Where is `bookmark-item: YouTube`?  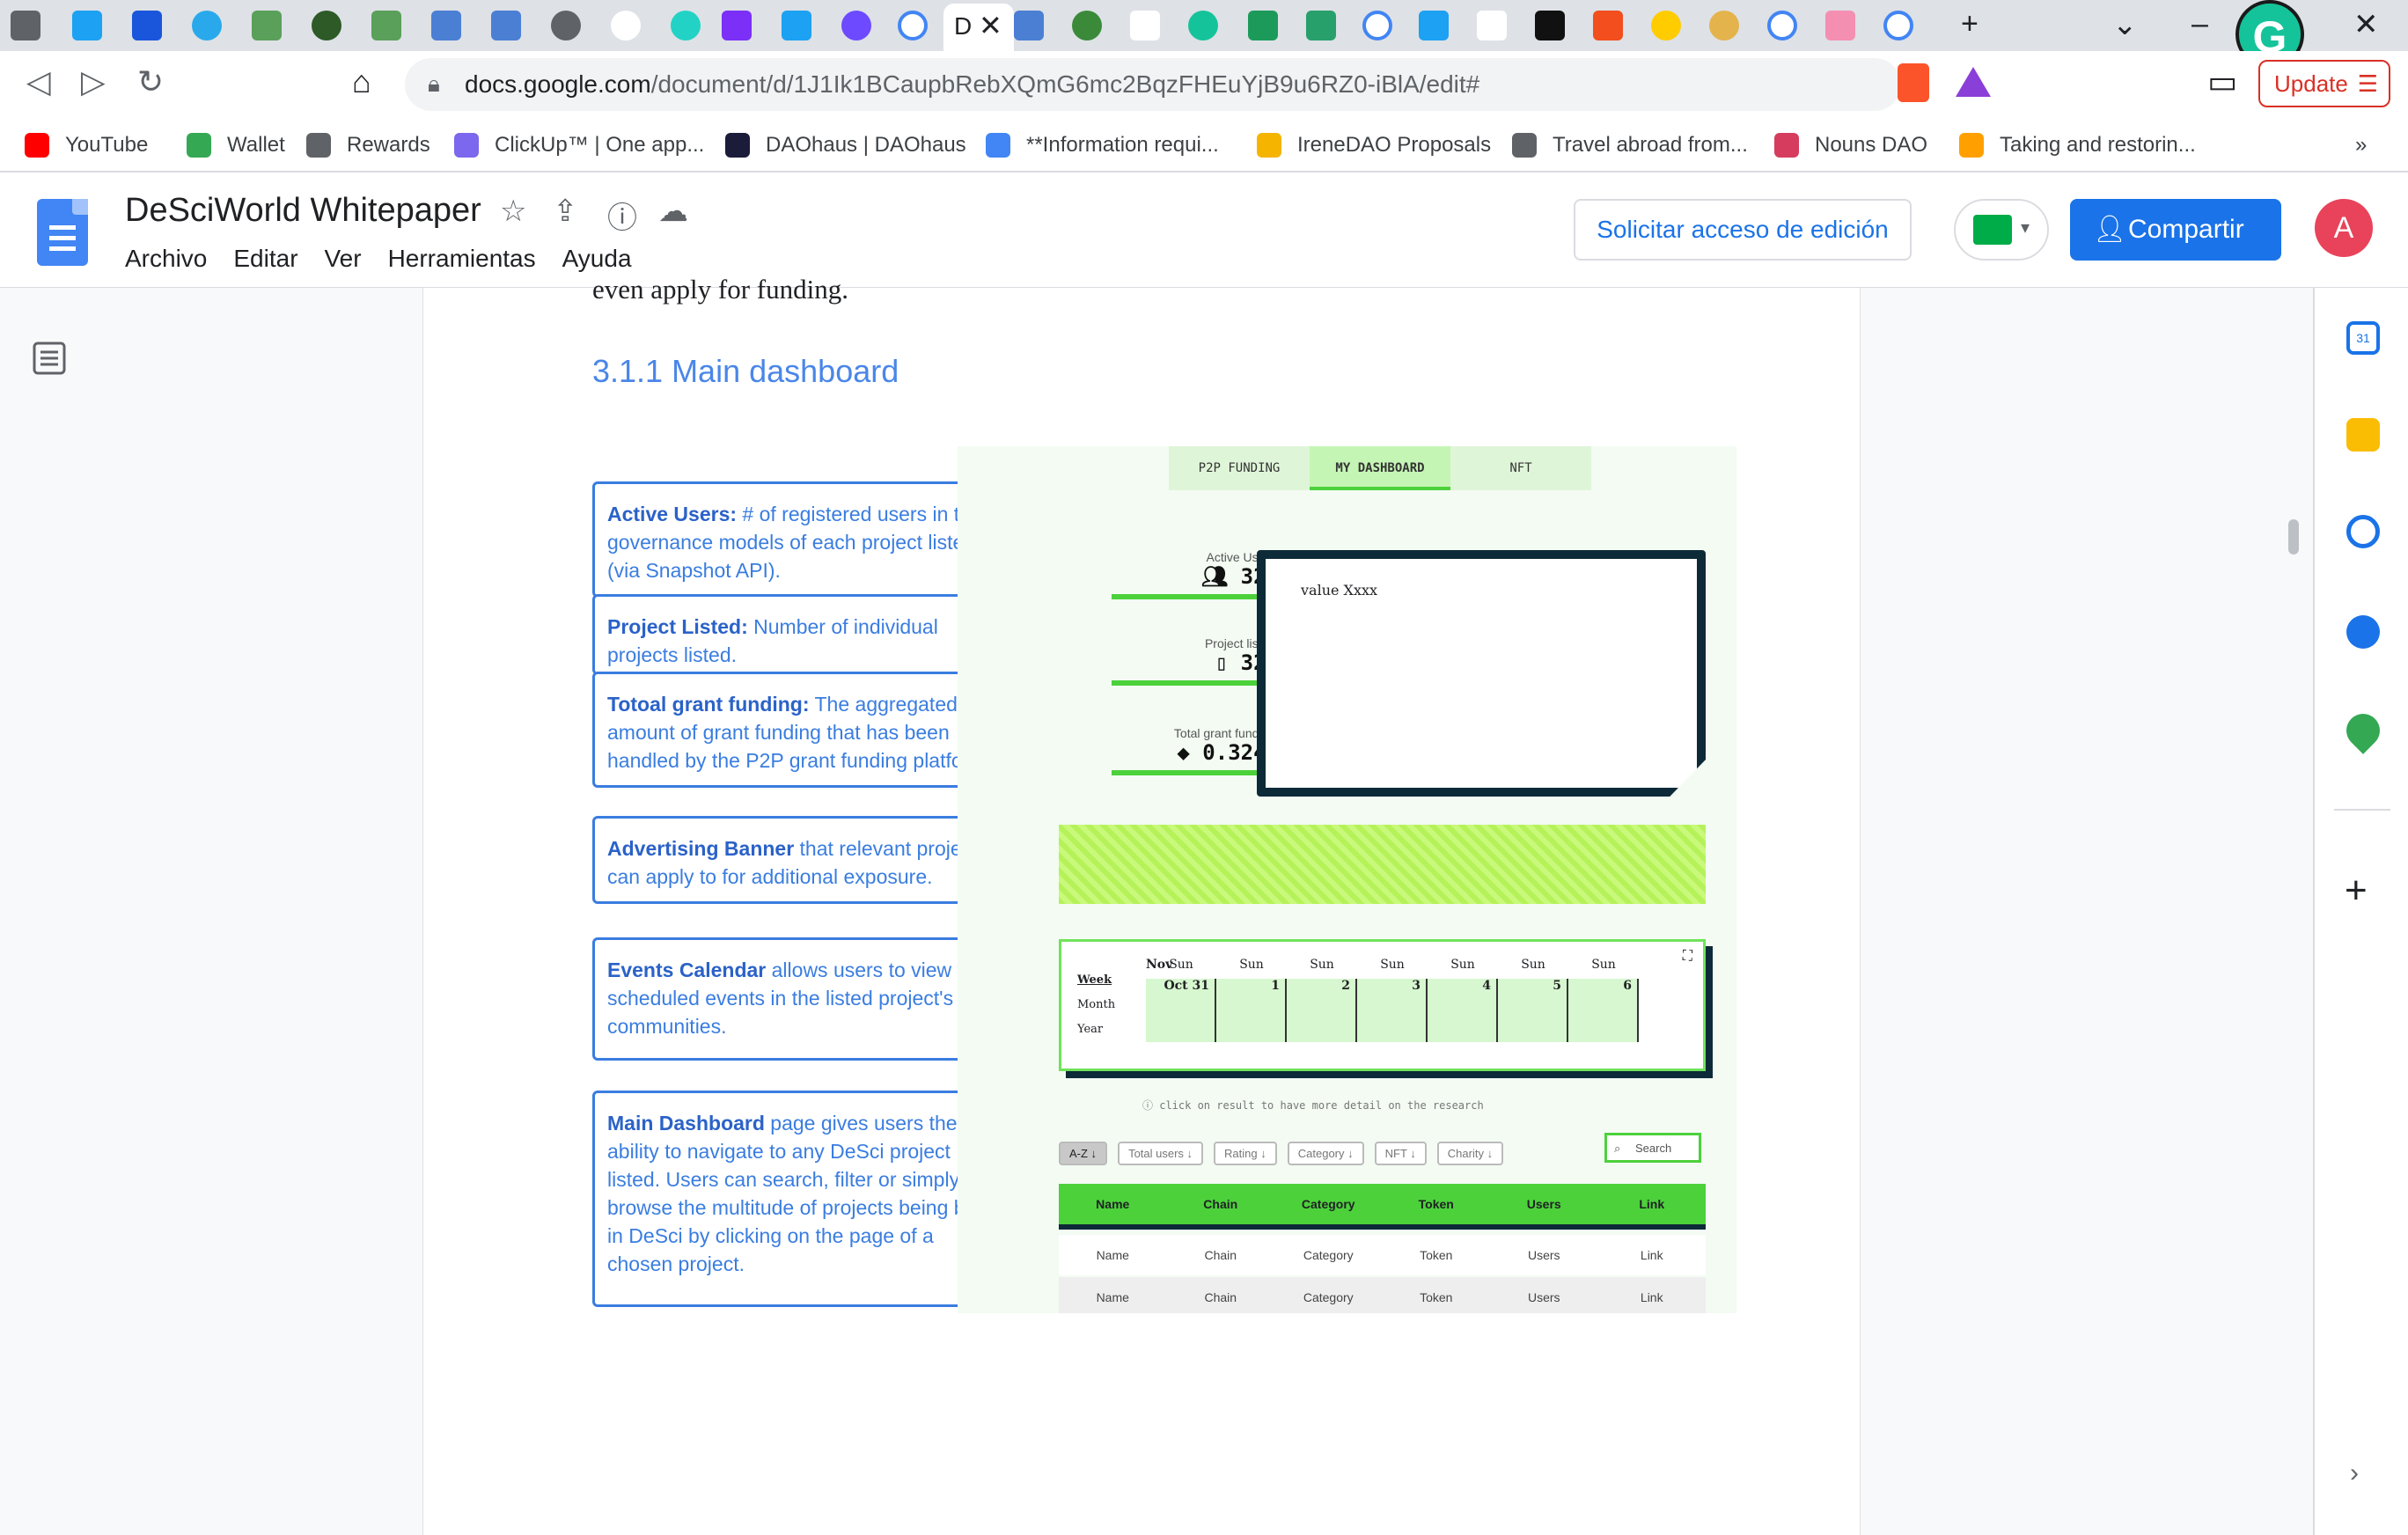 bookmark-item: YouTube is located at coordinates (86, 145).